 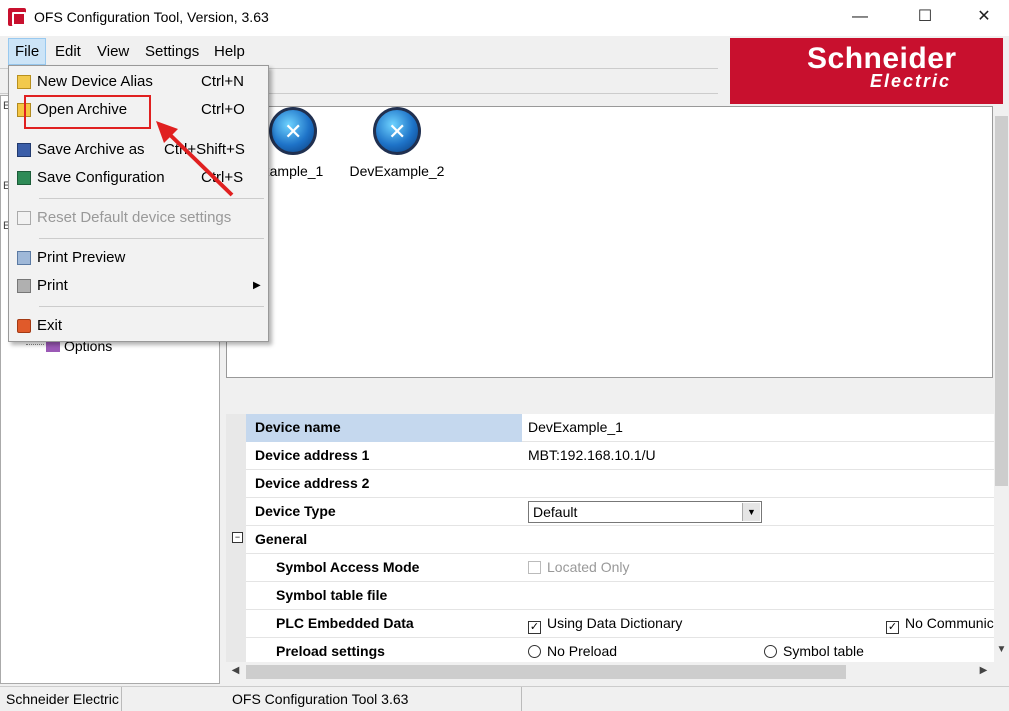 What do you see at coordinates (17, 17) in the screenshot?
I see `app-icon` at bounding box center [17, 17].